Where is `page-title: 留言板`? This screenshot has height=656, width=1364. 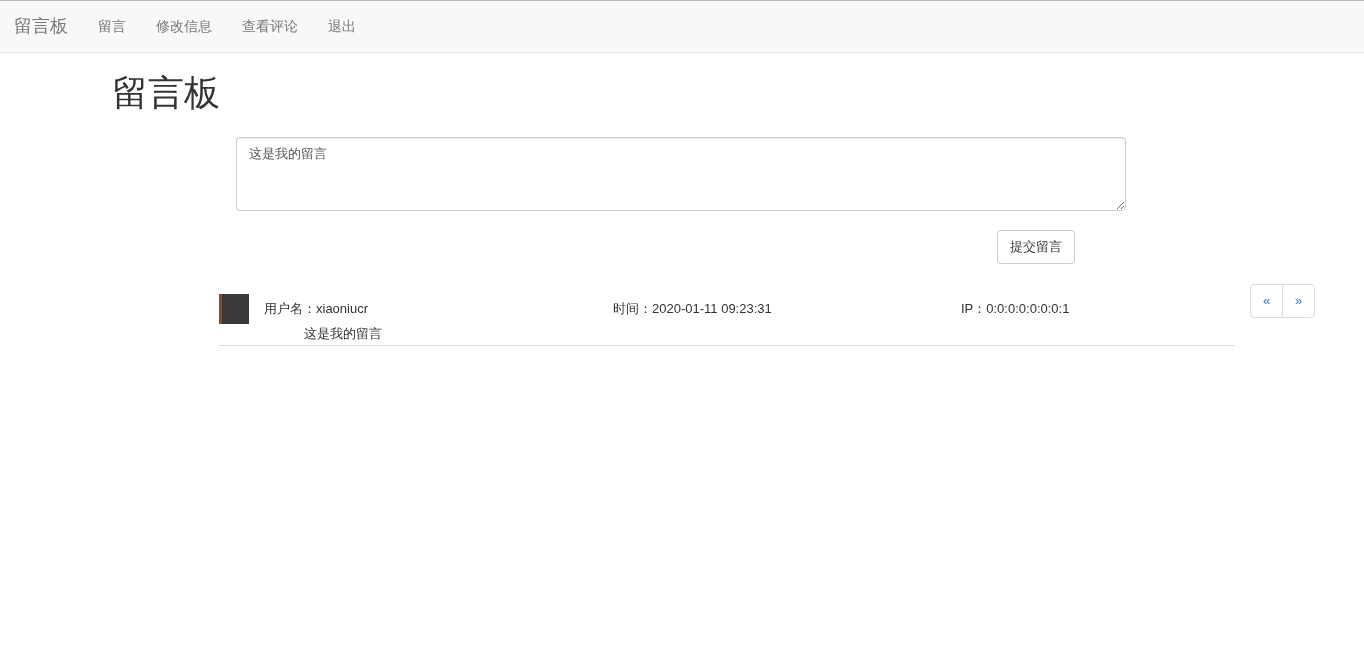
page-title: 留言板 is located at coordinates (166, 93).